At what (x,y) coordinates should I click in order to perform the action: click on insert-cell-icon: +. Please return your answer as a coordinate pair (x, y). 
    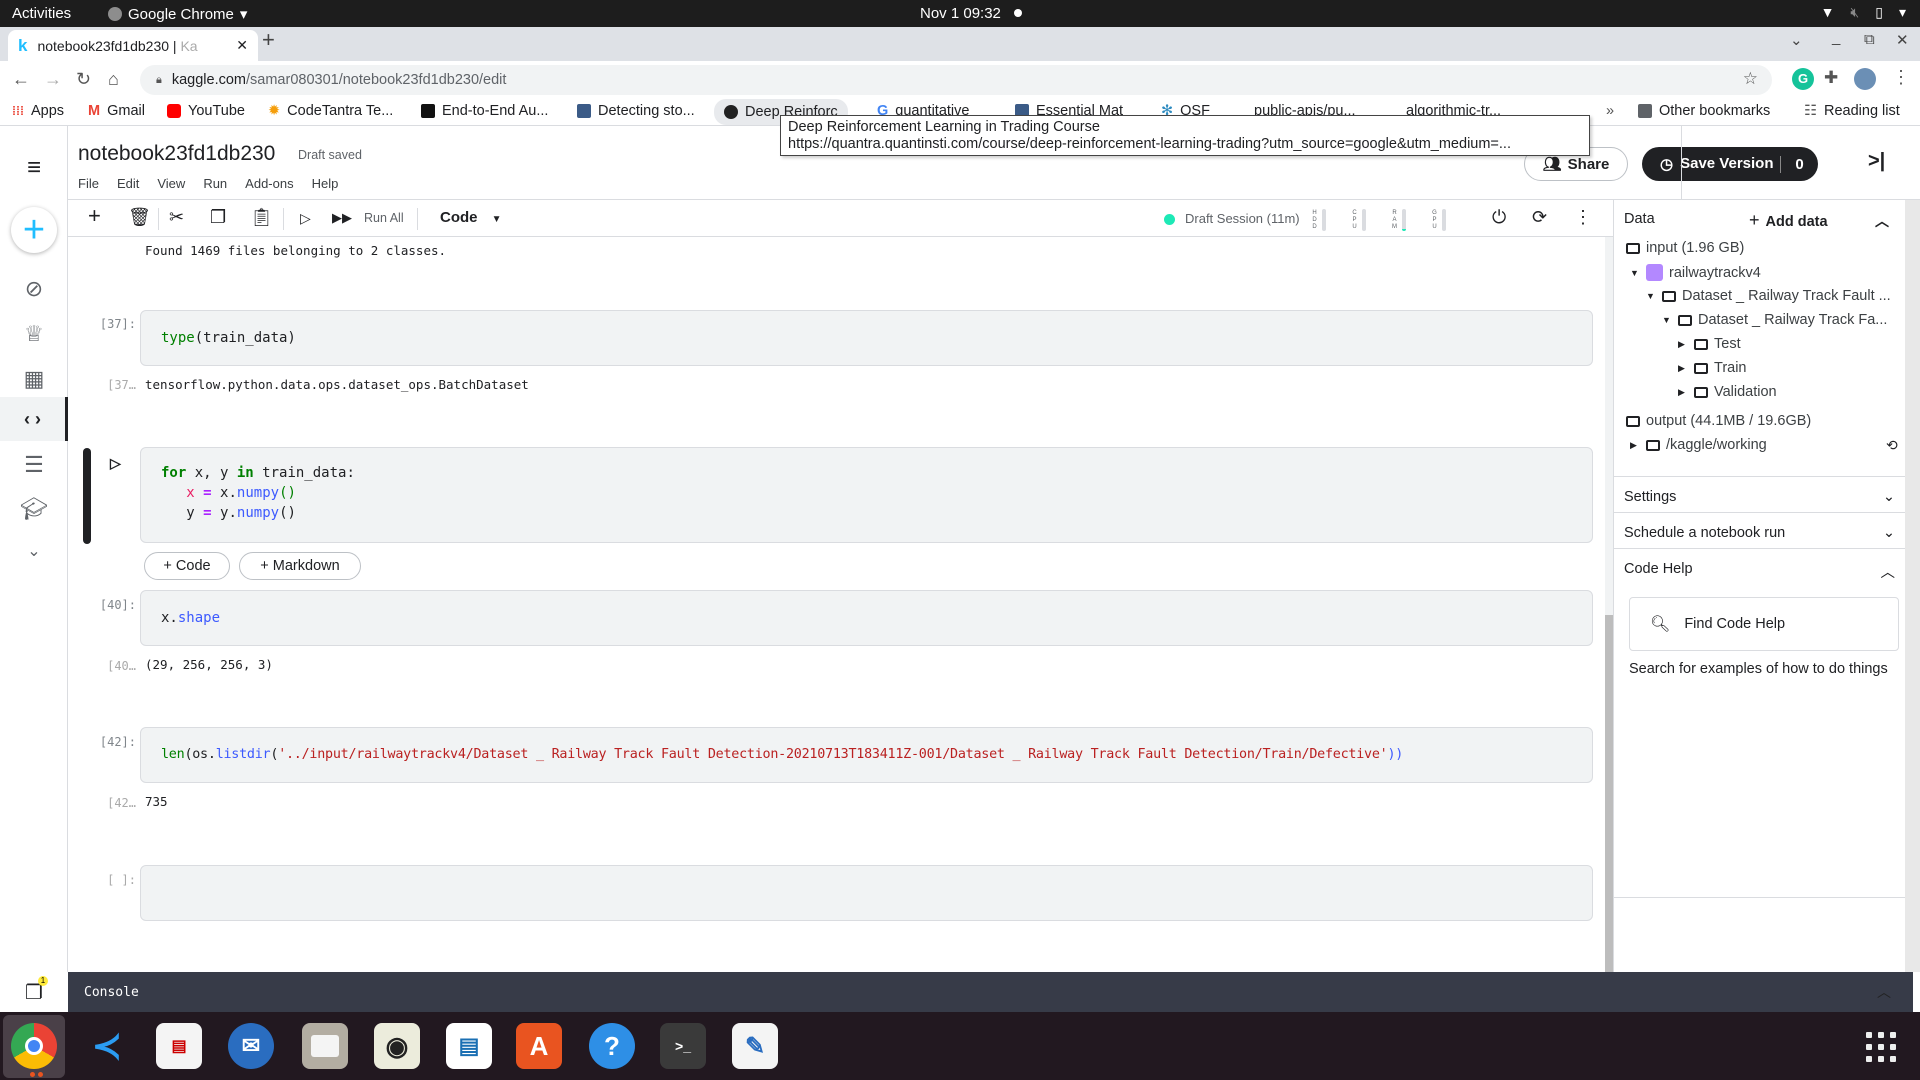
    Looking at the image, I should click on (94, 216).